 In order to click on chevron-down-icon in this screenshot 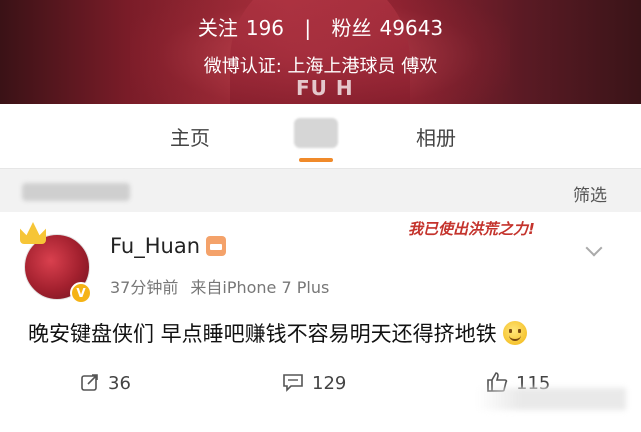, I will do `click(594, 248)`.